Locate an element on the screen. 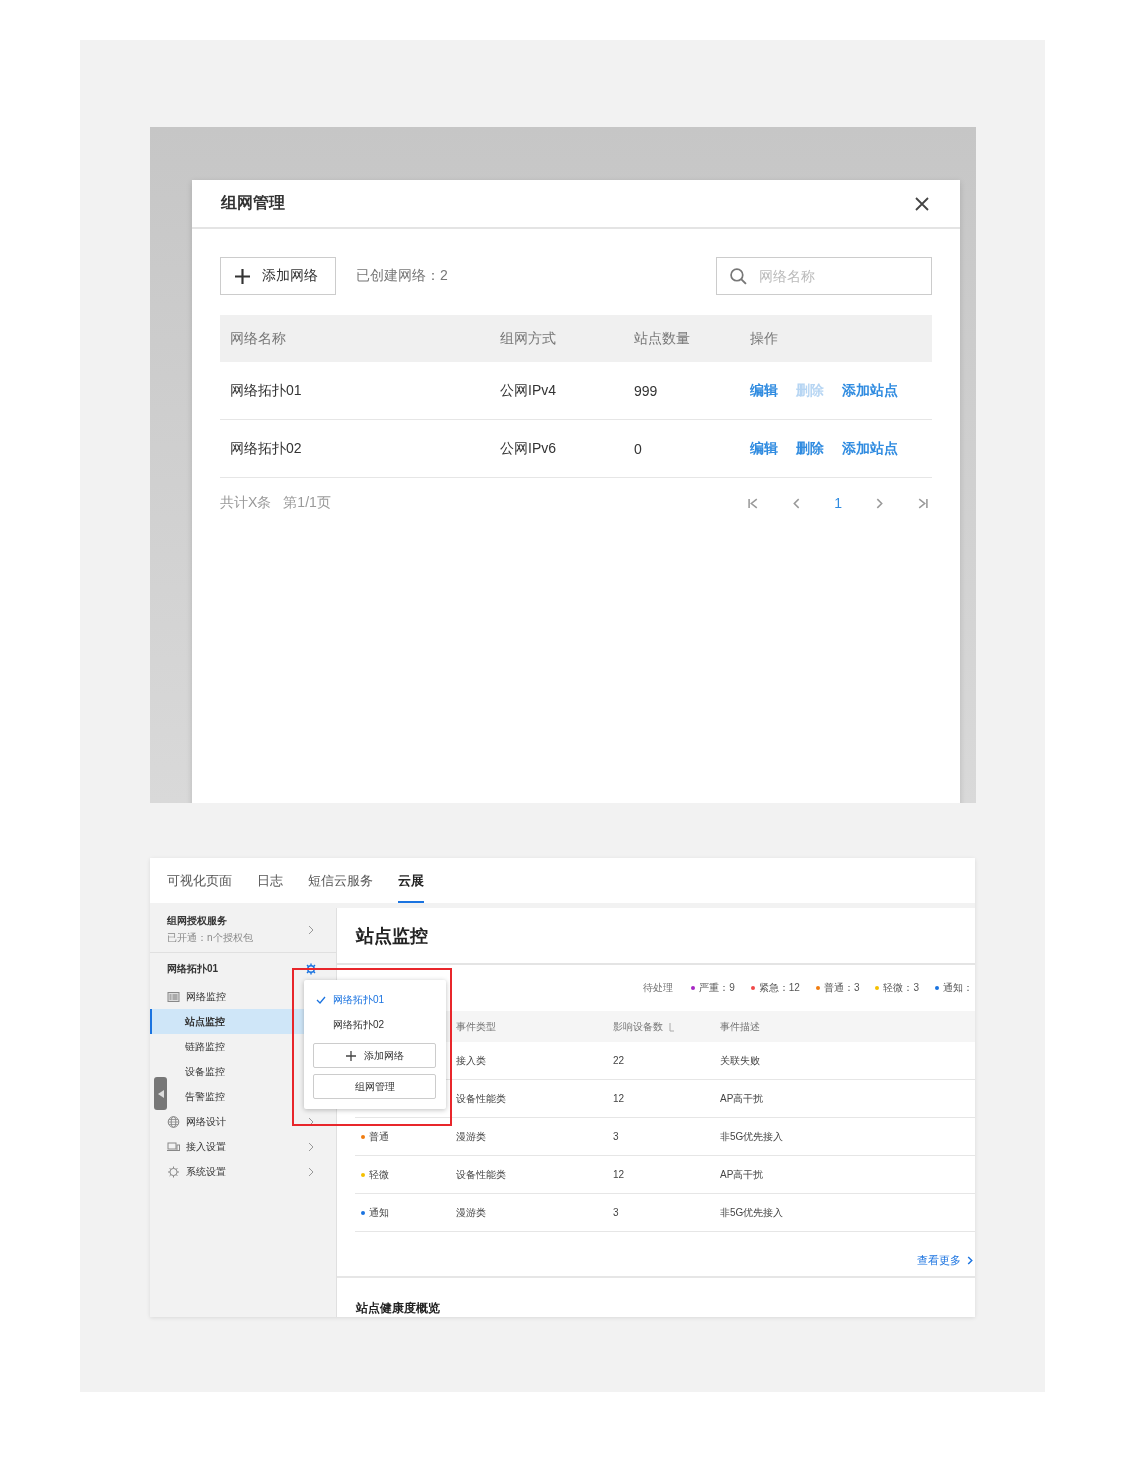  service-subtitle: 已开通：n个授权包 is located at coordinates (210, 938).